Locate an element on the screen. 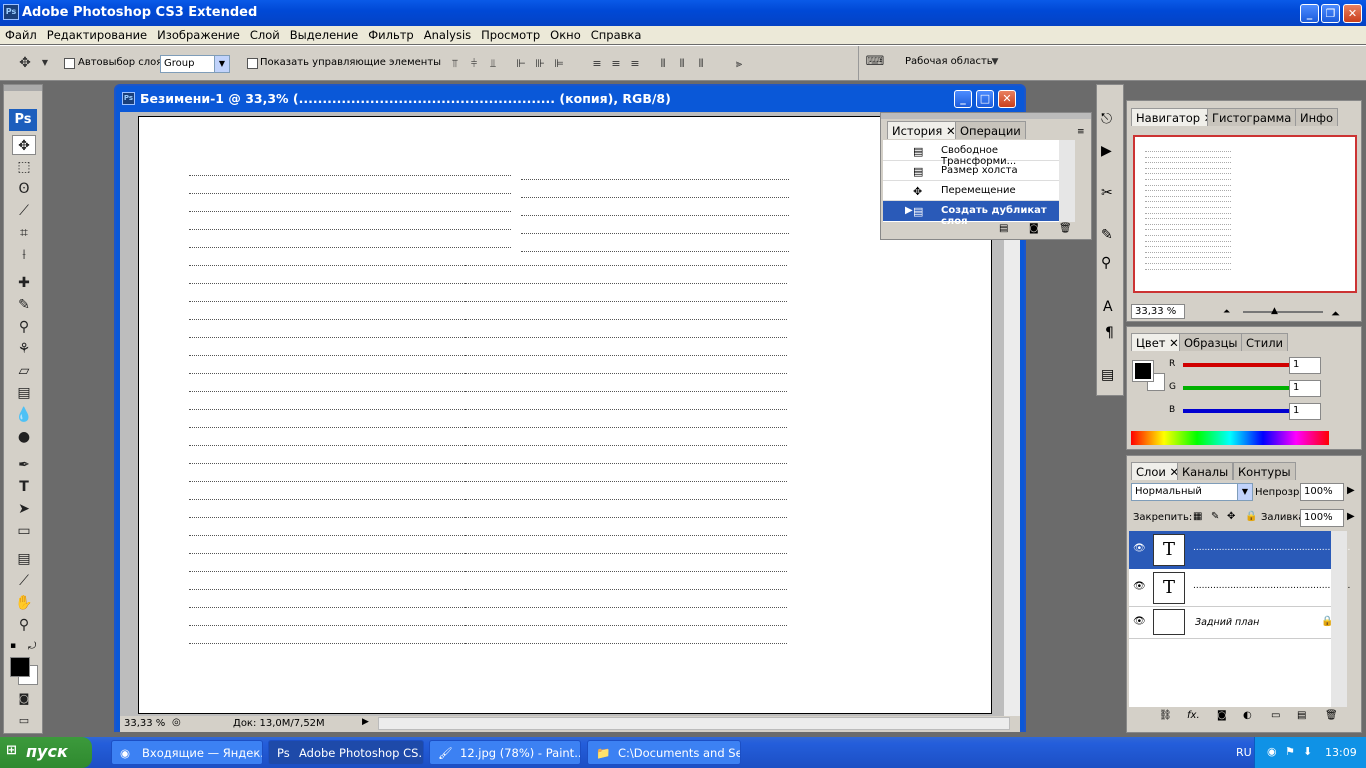 This screenshot has width=1366, height=768. lock-transparency-icon: ▦ is located at coordinates (1197, 516).